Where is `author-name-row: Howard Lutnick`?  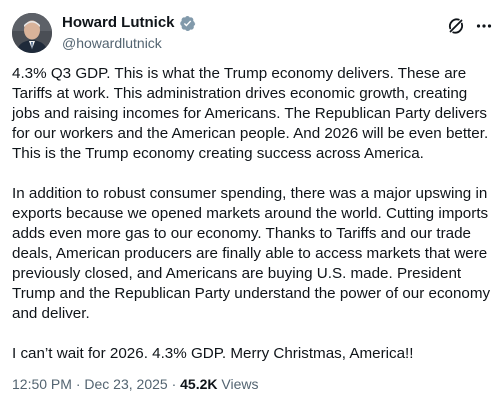 author-name-row: Howard Lutnick is located at coordinates (129, 23).